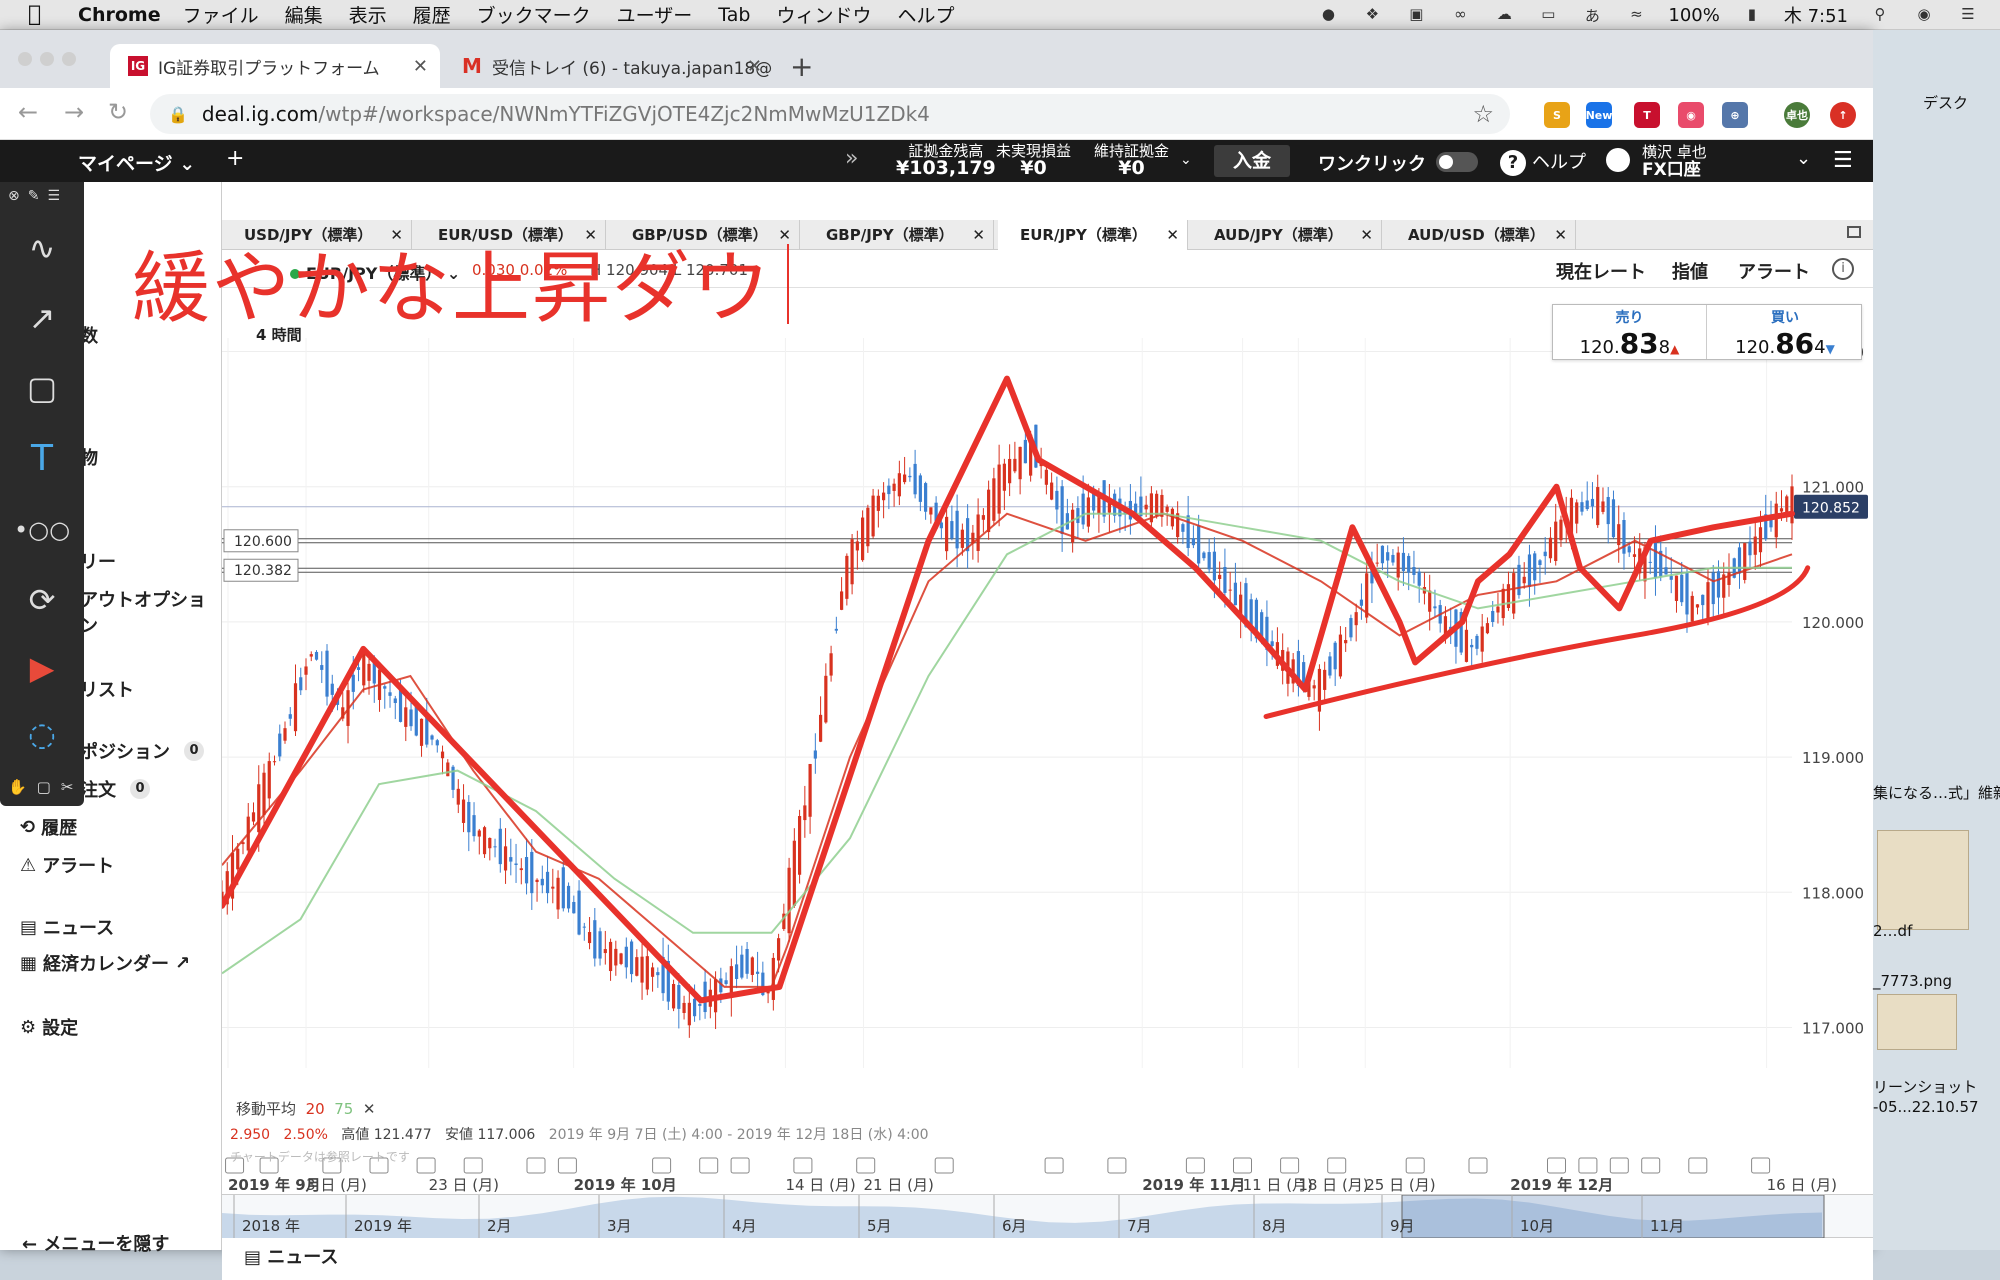 This screenshot has width=2000, height=1280. I want to click on dropbox-icon: ❖, so click(1372, 15).